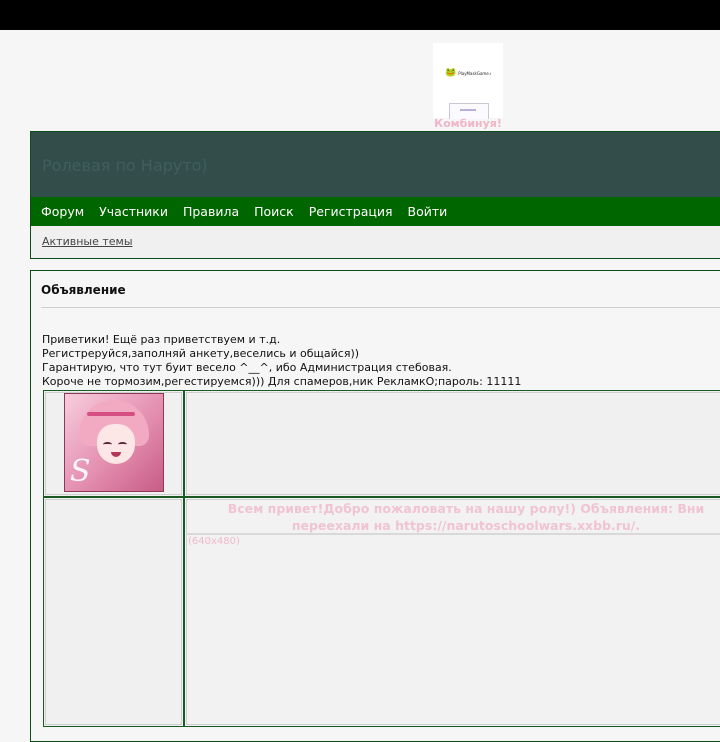 The width and height of the screenshot is (720, 742). Describe the element at coordinates (380, 307) in the screenshot. I see `announcement-divider` at that location.